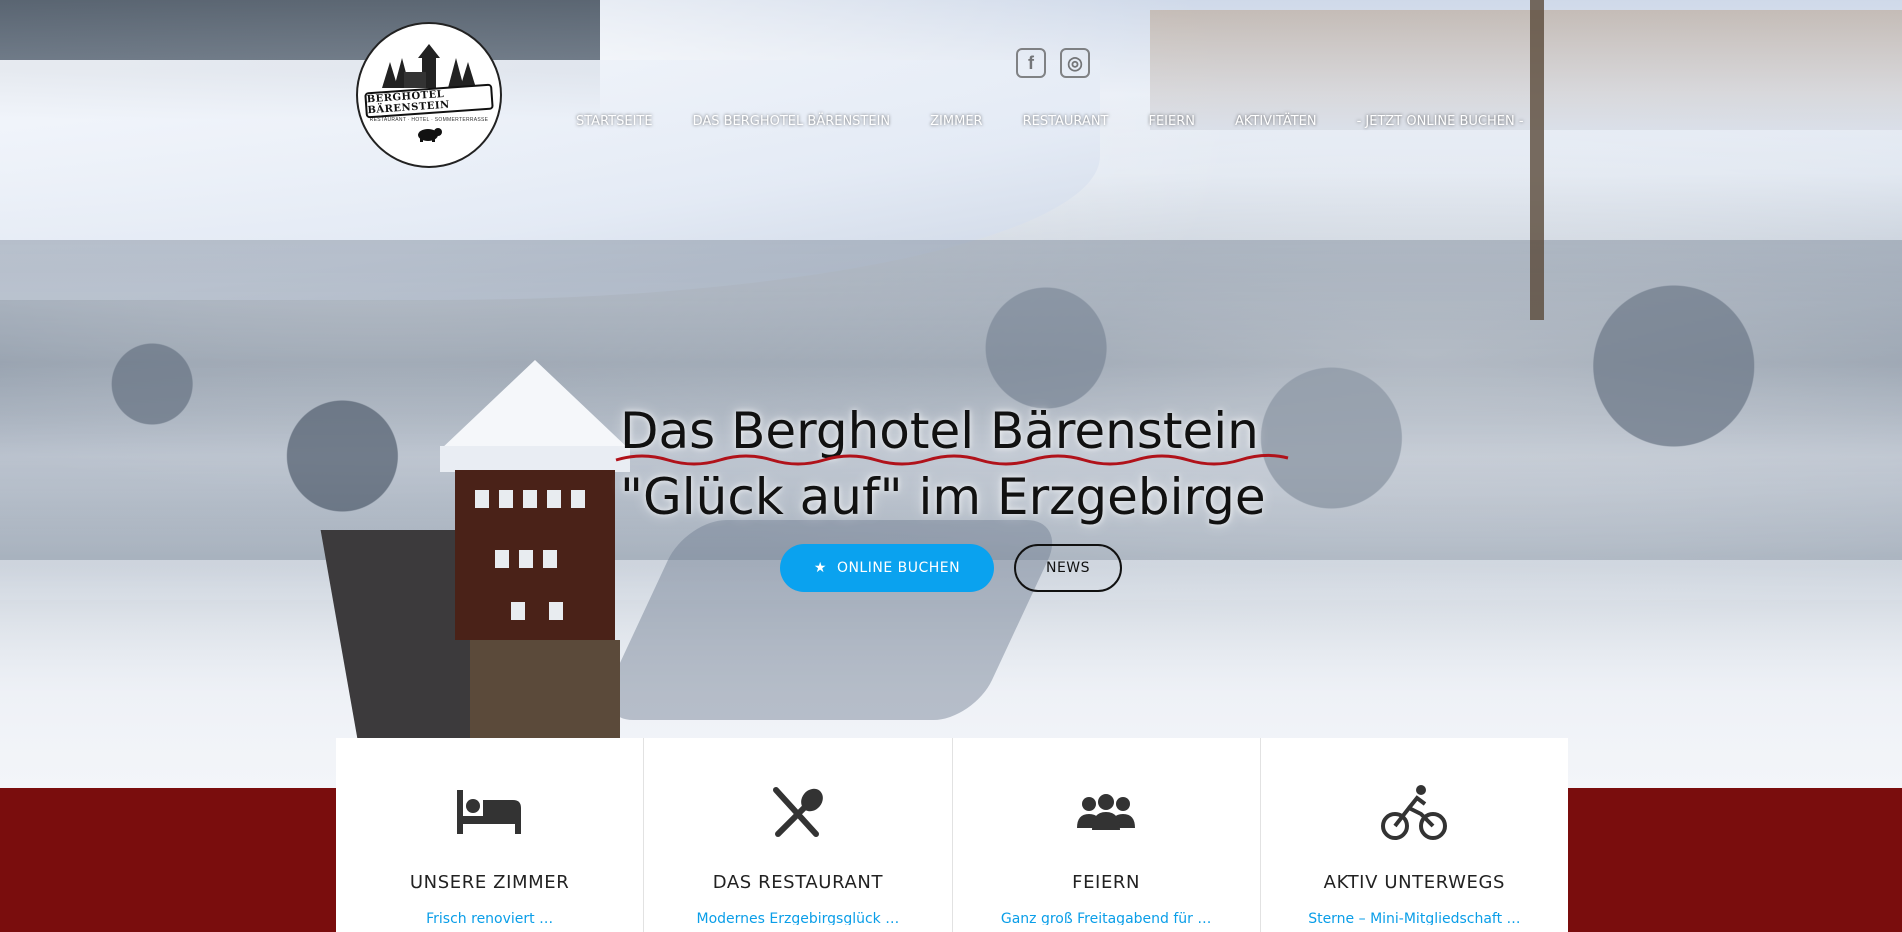 Image resolution: width=1902 pixels, height=932 pixels. What do you see at coordinates (898, 568) in the screenshot?
I see `online-buchen-label: Online buchen` at bounding box center [898, 568].